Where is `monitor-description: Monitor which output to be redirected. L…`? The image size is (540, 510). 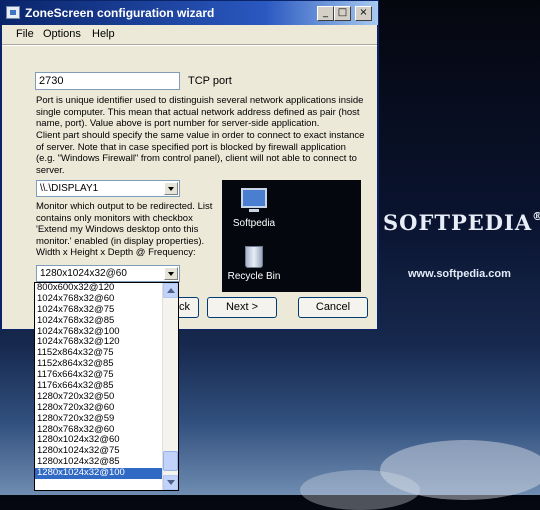
monitor-description: Monitor which output to be redirected. L… is located at coordinates (124, 229).